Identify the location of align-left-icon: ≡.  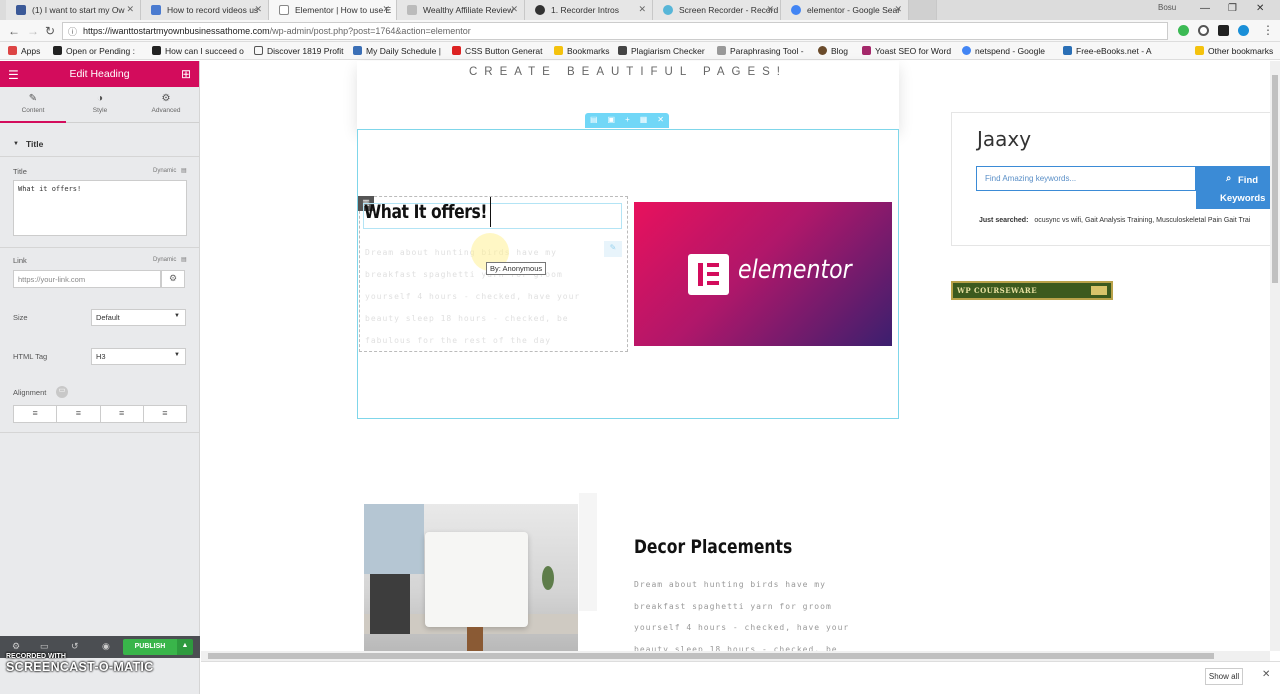
(36, 414).